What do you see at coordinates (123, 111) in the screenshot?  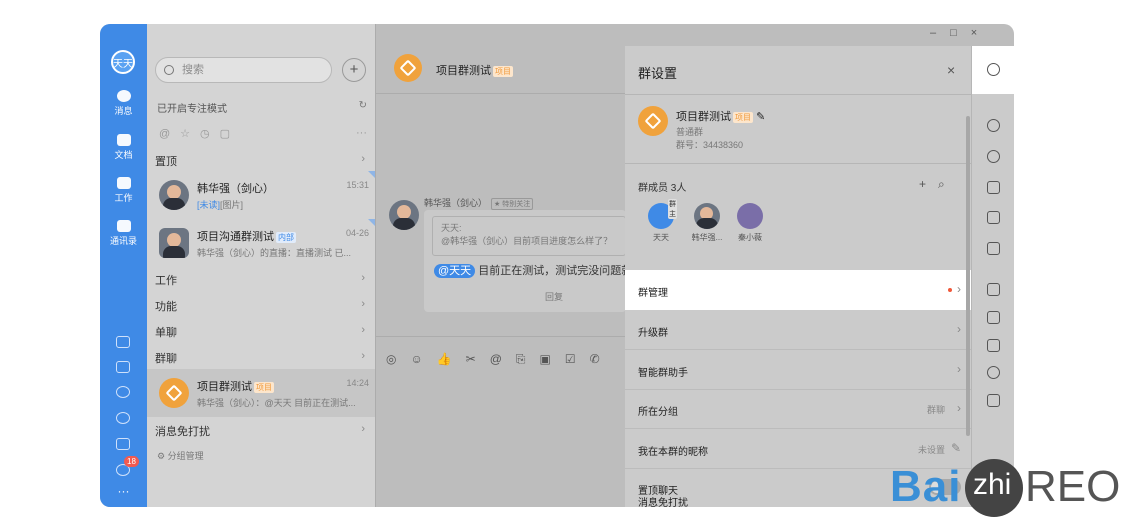 I see `rail-item-label: 消息` at bounding box center [123, 111].